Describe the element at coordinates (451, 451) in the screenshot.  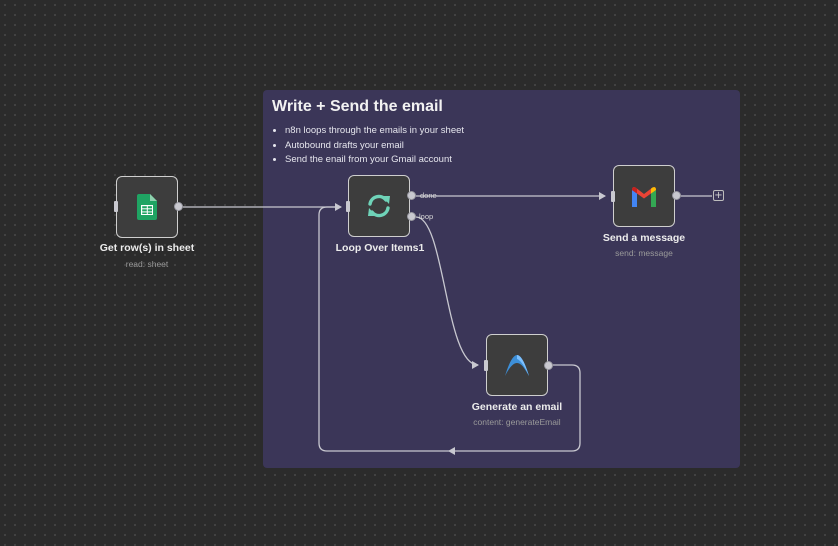
I see `edge-return-arrow-icon` at that location.